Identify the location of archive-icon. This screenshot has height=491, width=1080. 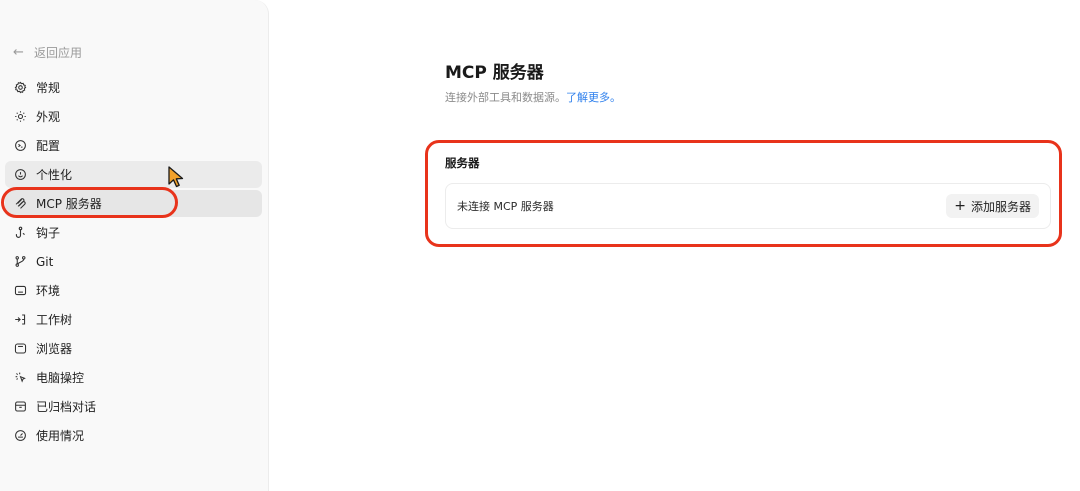
(20, 407).